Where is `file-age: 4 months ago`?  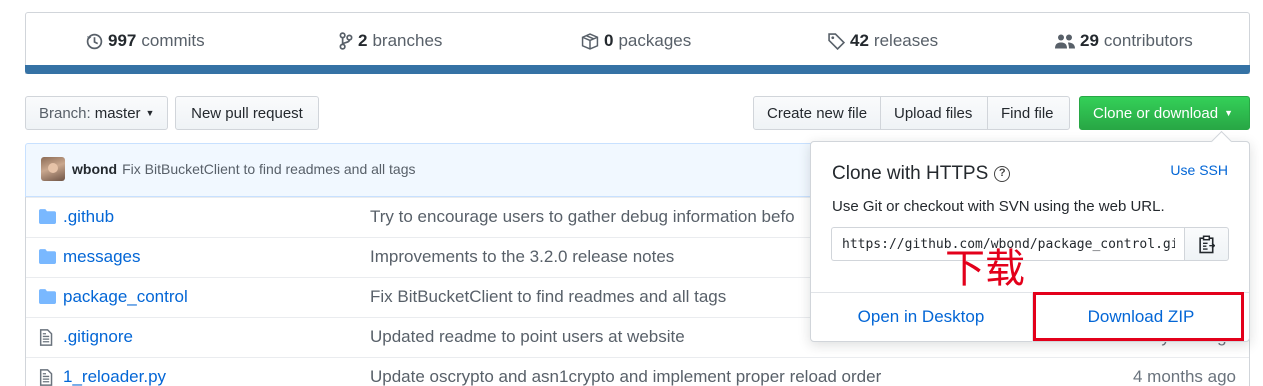
file-age: 4 months ago is located at coordinates (1184, 376).